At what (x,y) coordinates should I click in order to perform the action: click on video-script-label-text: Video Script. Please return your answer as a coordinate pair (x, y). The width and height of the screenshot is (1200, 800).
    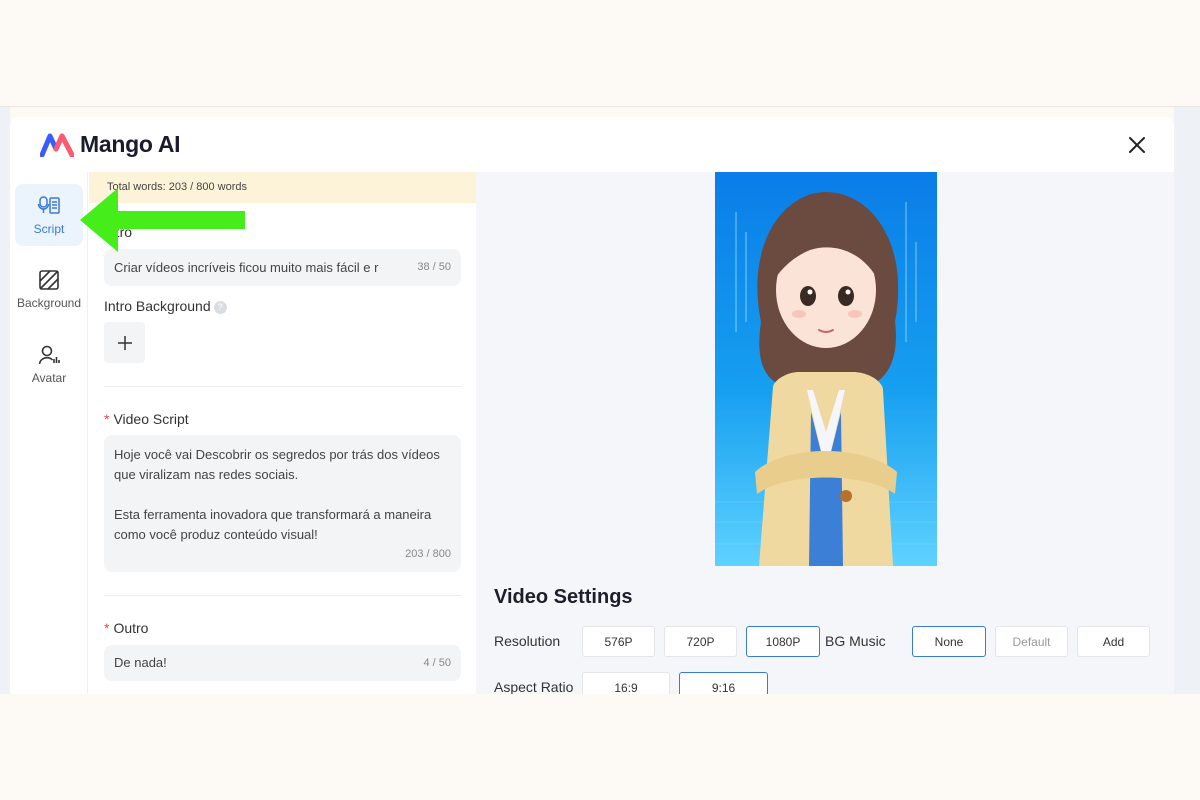
    Looking at the image, I should click on (151, 419).